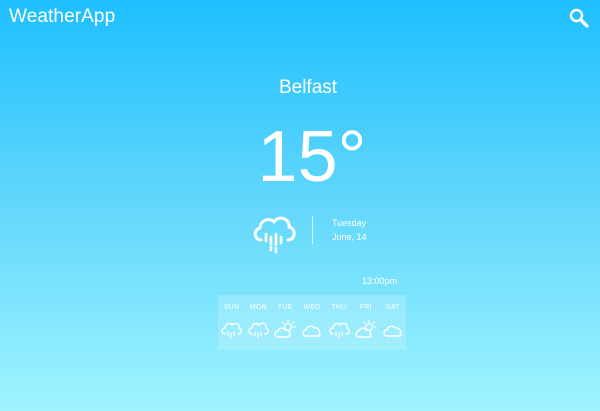  I want to click on forecast-time: 13:00pm, so click(380, 281).